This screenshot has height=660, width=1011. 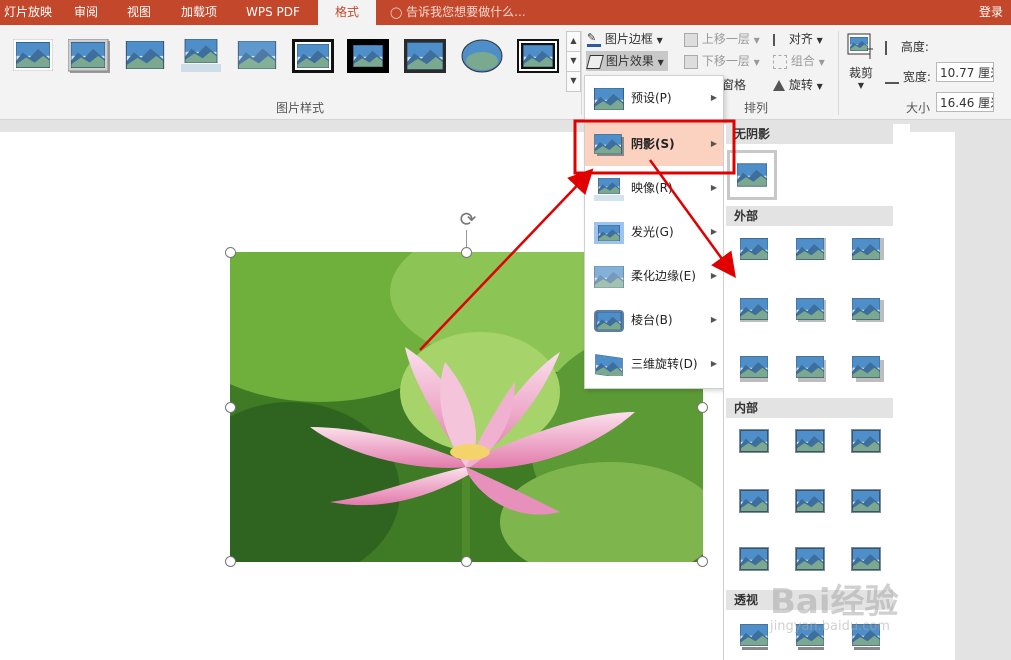 I want to click on menu-item-shadow: 阴影(S) ▶, so click(x=654, y=144).